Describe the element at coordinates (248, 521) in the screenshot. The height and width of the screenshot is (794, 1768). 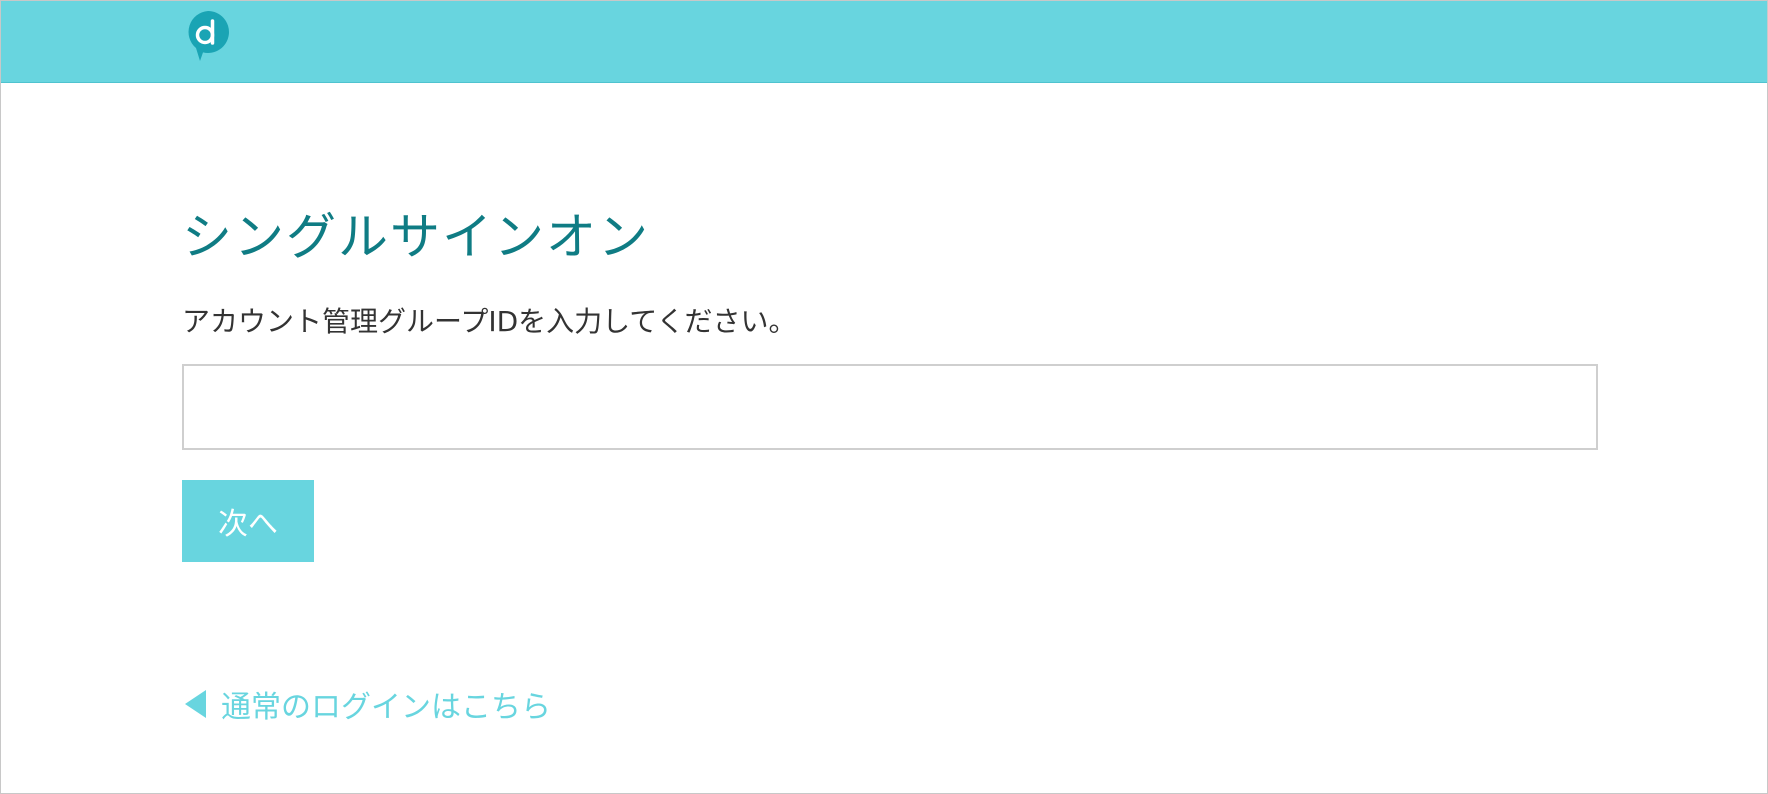
I see `next-button: 次へ` at that location.